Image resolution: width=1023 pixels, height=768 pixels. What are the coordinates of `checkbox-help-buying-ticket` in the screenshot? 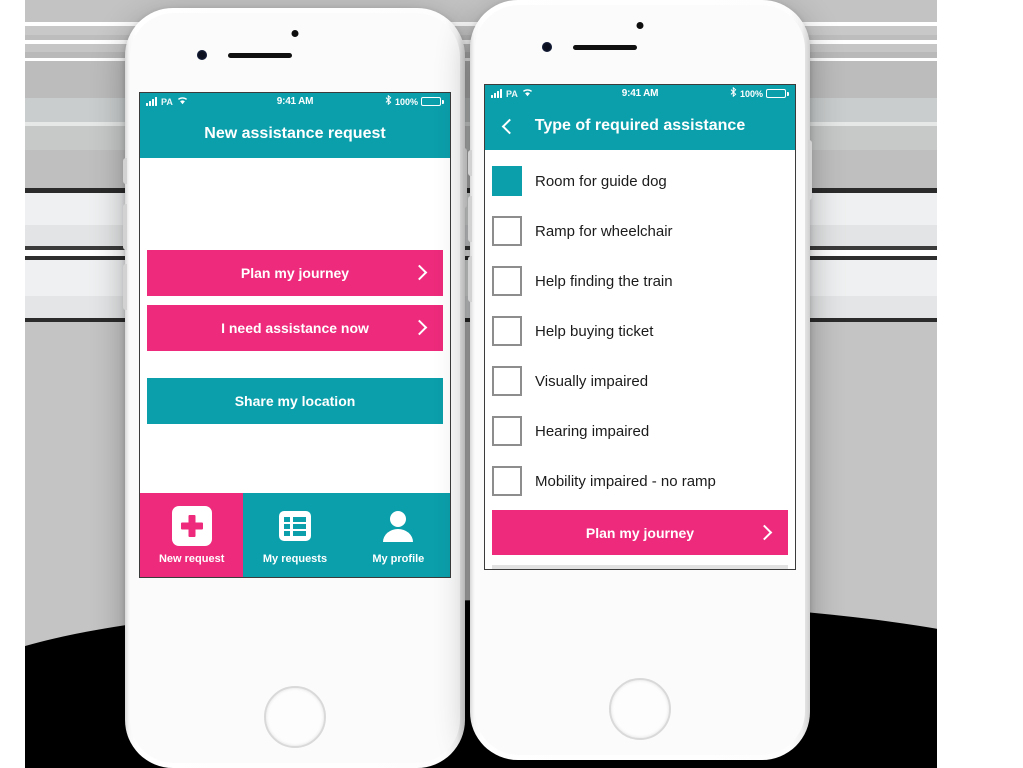 It's located at (507, 331).